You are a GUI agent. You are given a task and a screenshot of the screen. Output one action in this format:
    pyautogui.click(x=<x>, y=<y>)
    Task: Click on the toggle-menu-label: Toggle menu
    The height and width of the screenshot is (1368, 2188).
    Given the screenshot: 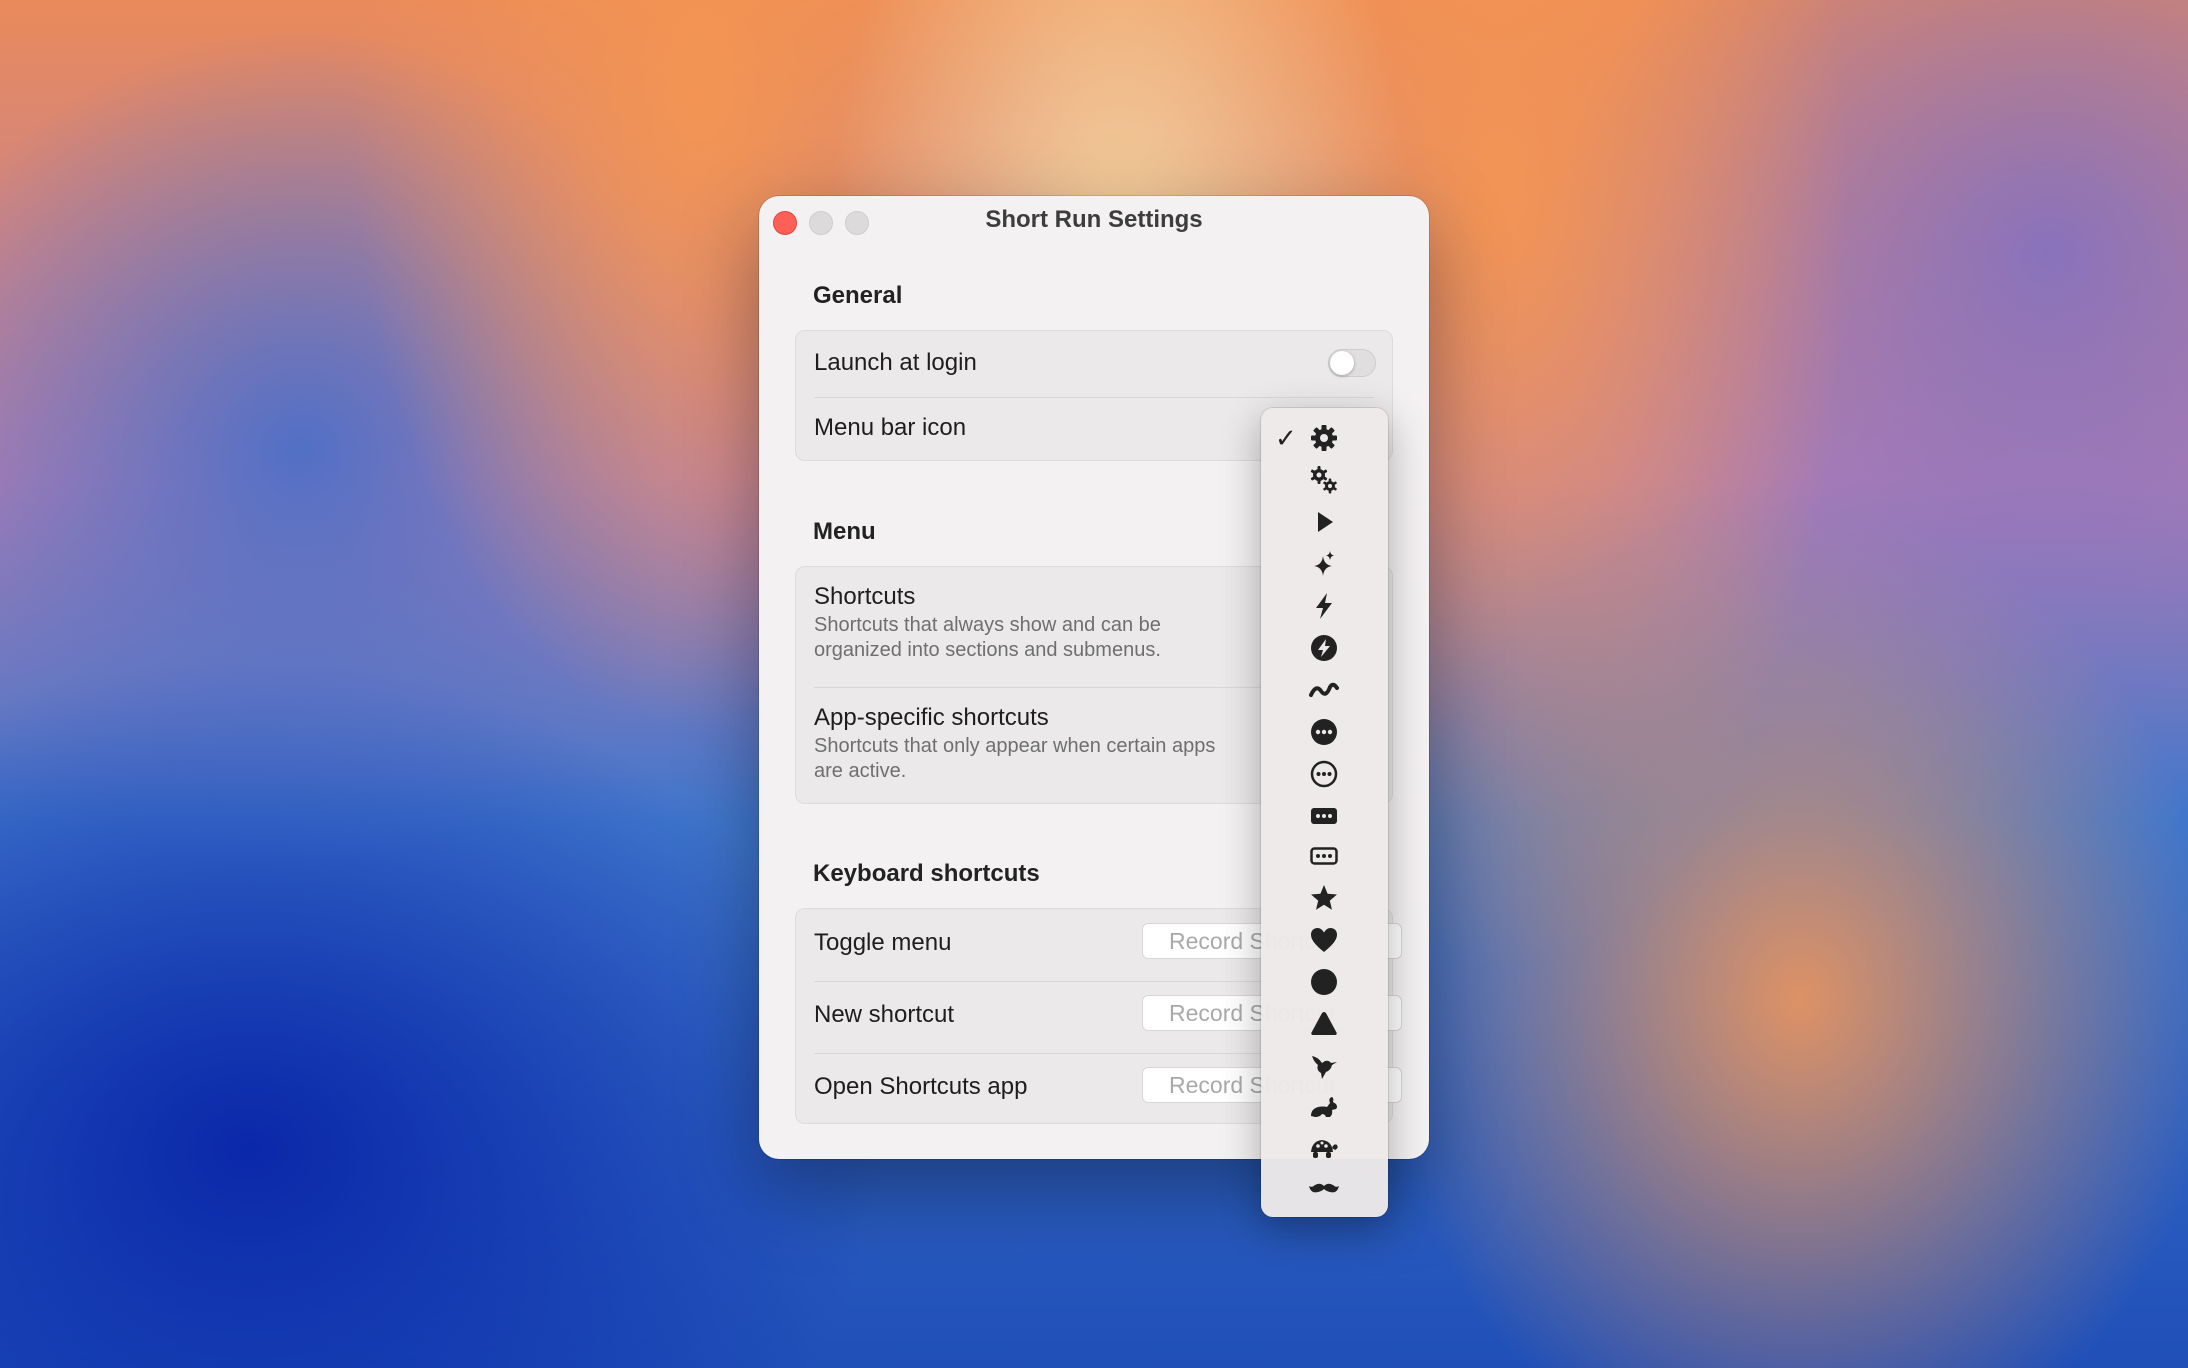 What is the action you would take?
    pyautogui.click(x=883, y=942)
    